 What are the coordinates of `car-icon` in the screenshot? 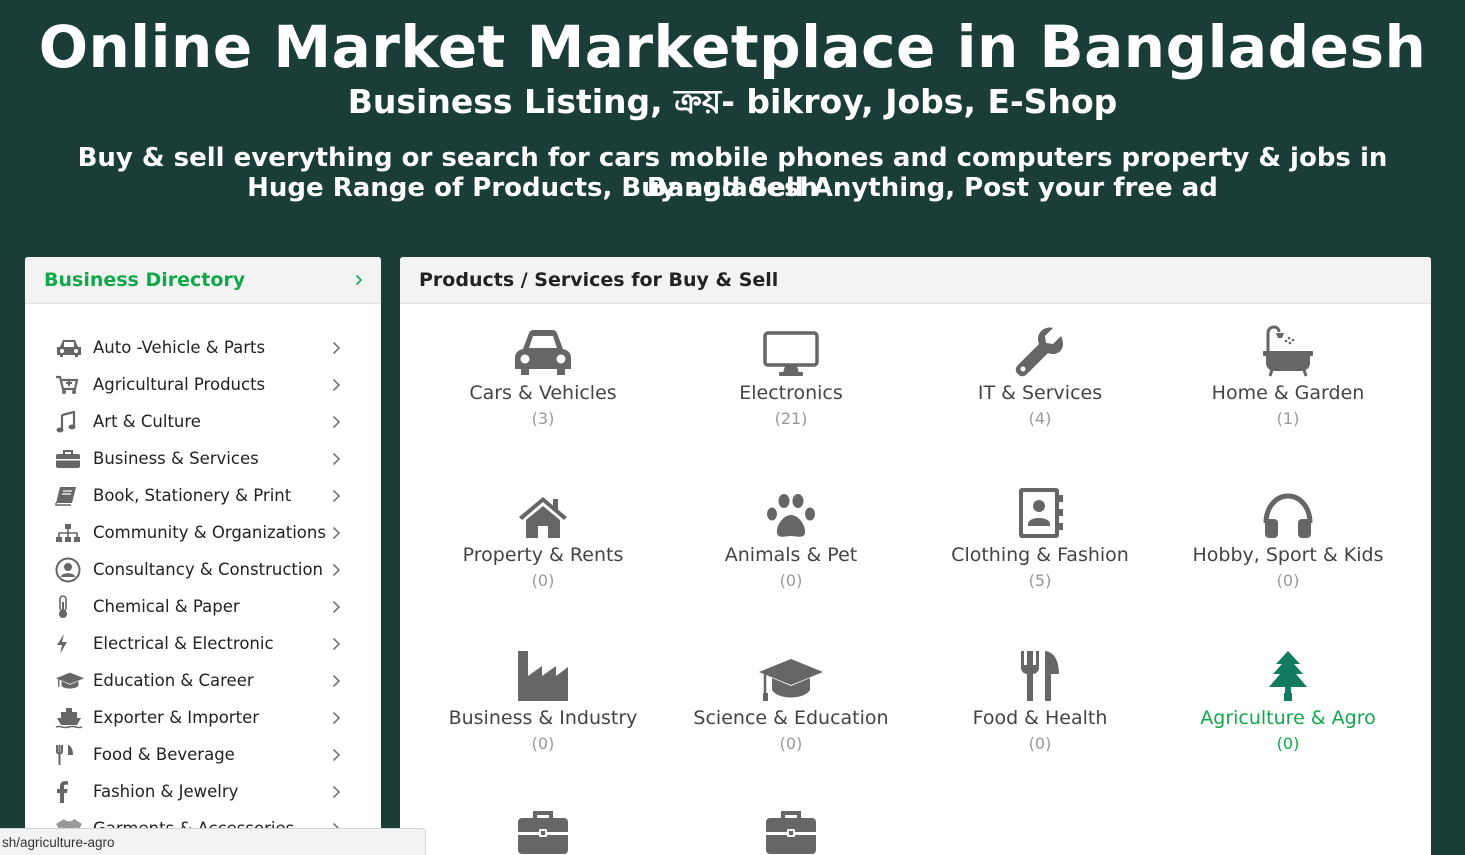 It's located at (543, 351).